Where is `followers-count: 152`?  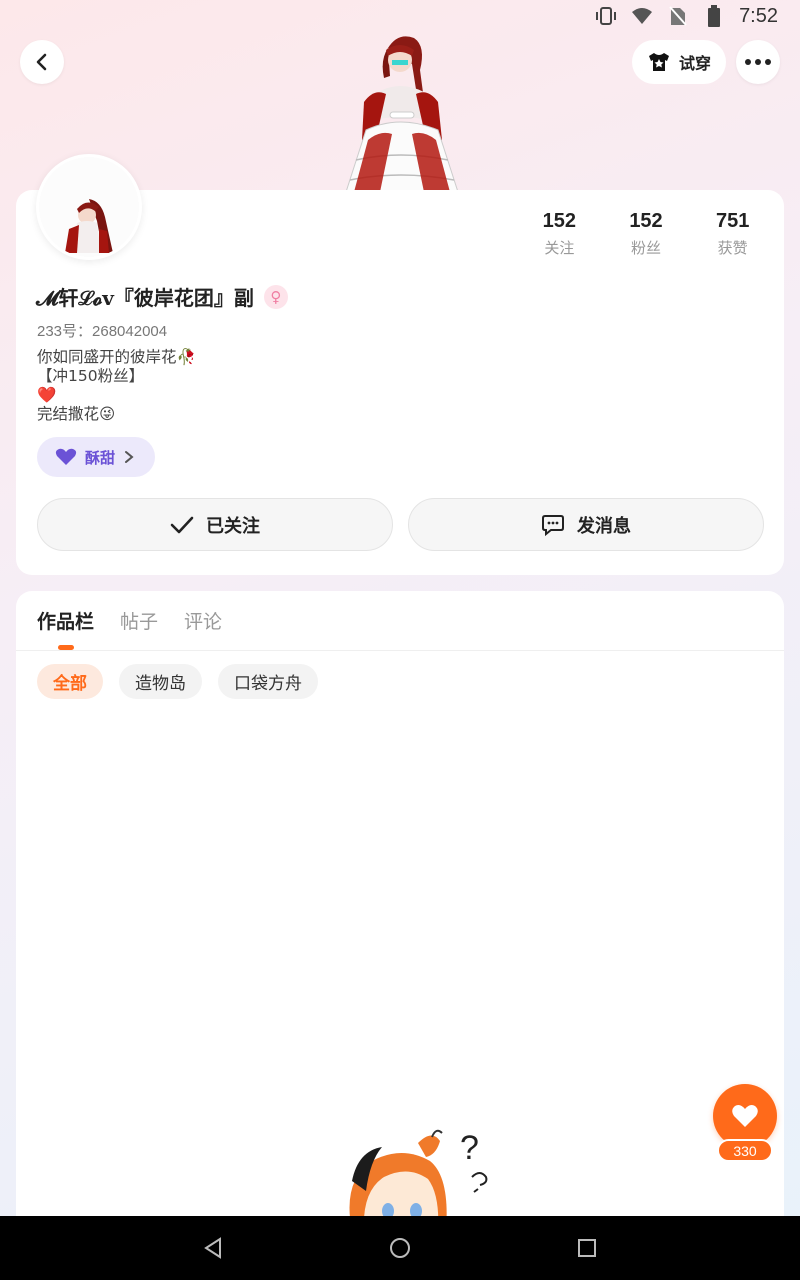
followers-count: 152 is located at coordinates (646, 221).